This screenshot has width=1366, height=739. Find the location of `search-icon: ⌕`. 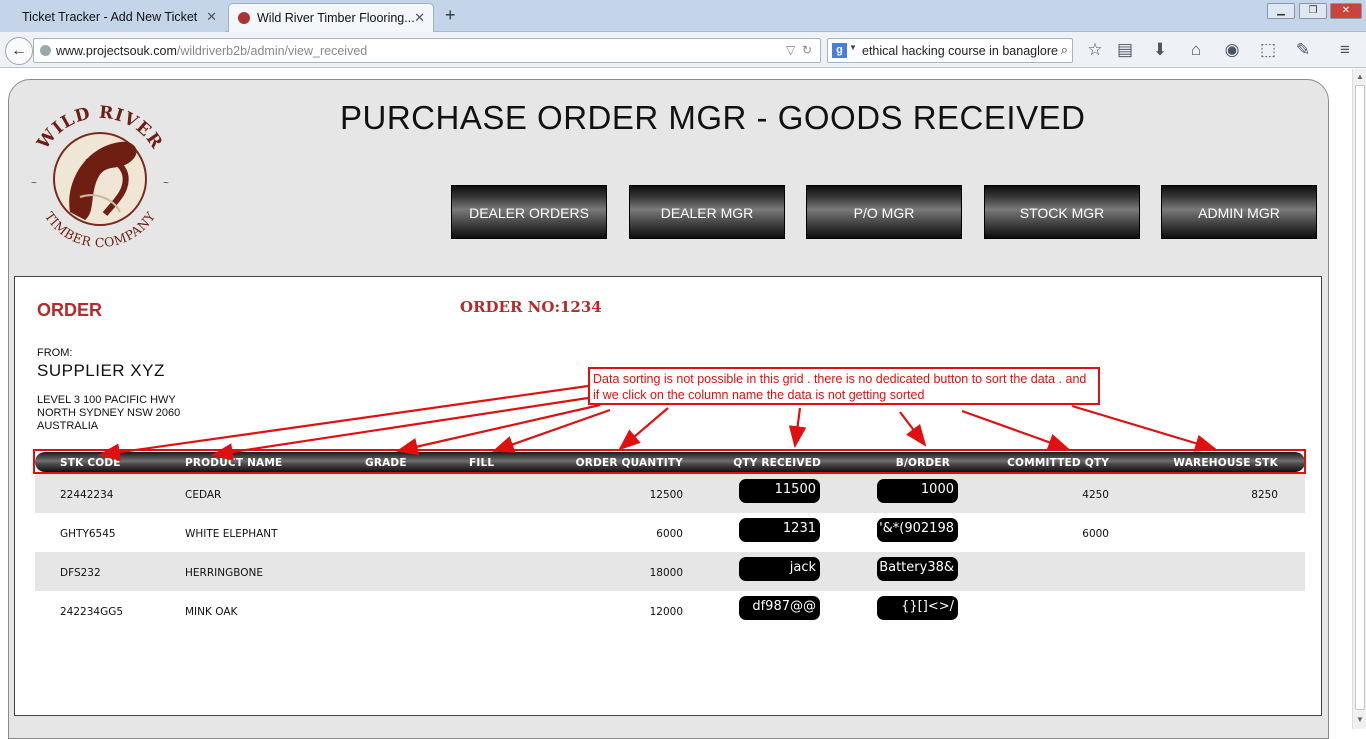

search-icon: ⌕ is located at coordinates (1064, 50).